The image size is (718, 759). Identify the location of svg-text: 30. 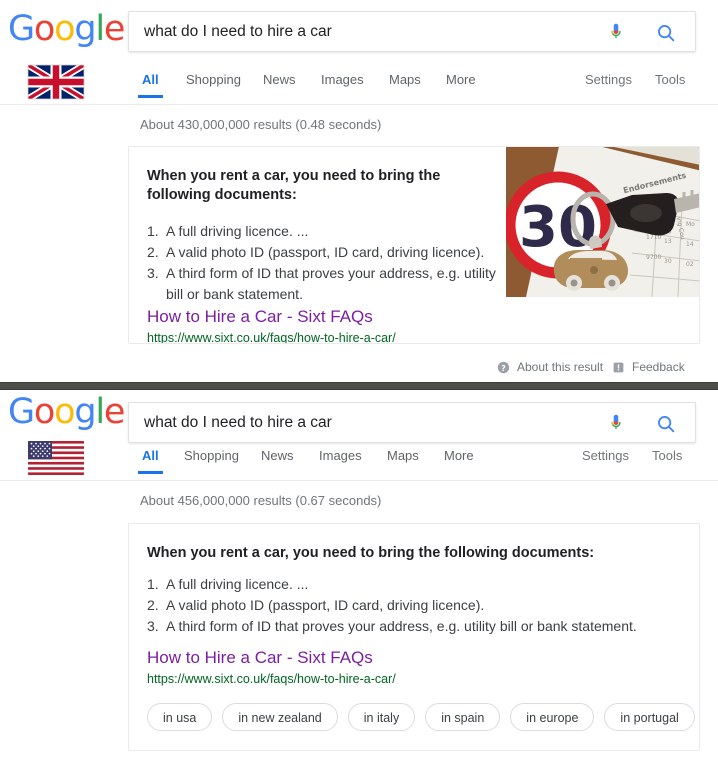
(668, 261).